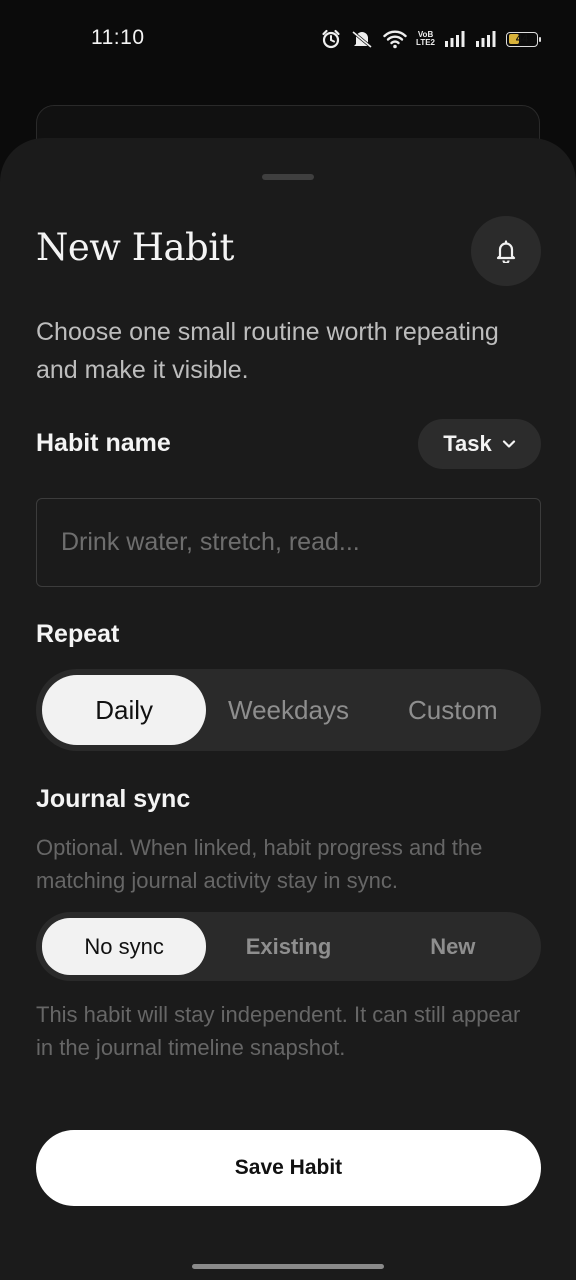 This screenshot has height=1280, width=576. Describe the element at coordinates (467, 443) in the screenshot. I see `habit-type-value: Task` at that location.